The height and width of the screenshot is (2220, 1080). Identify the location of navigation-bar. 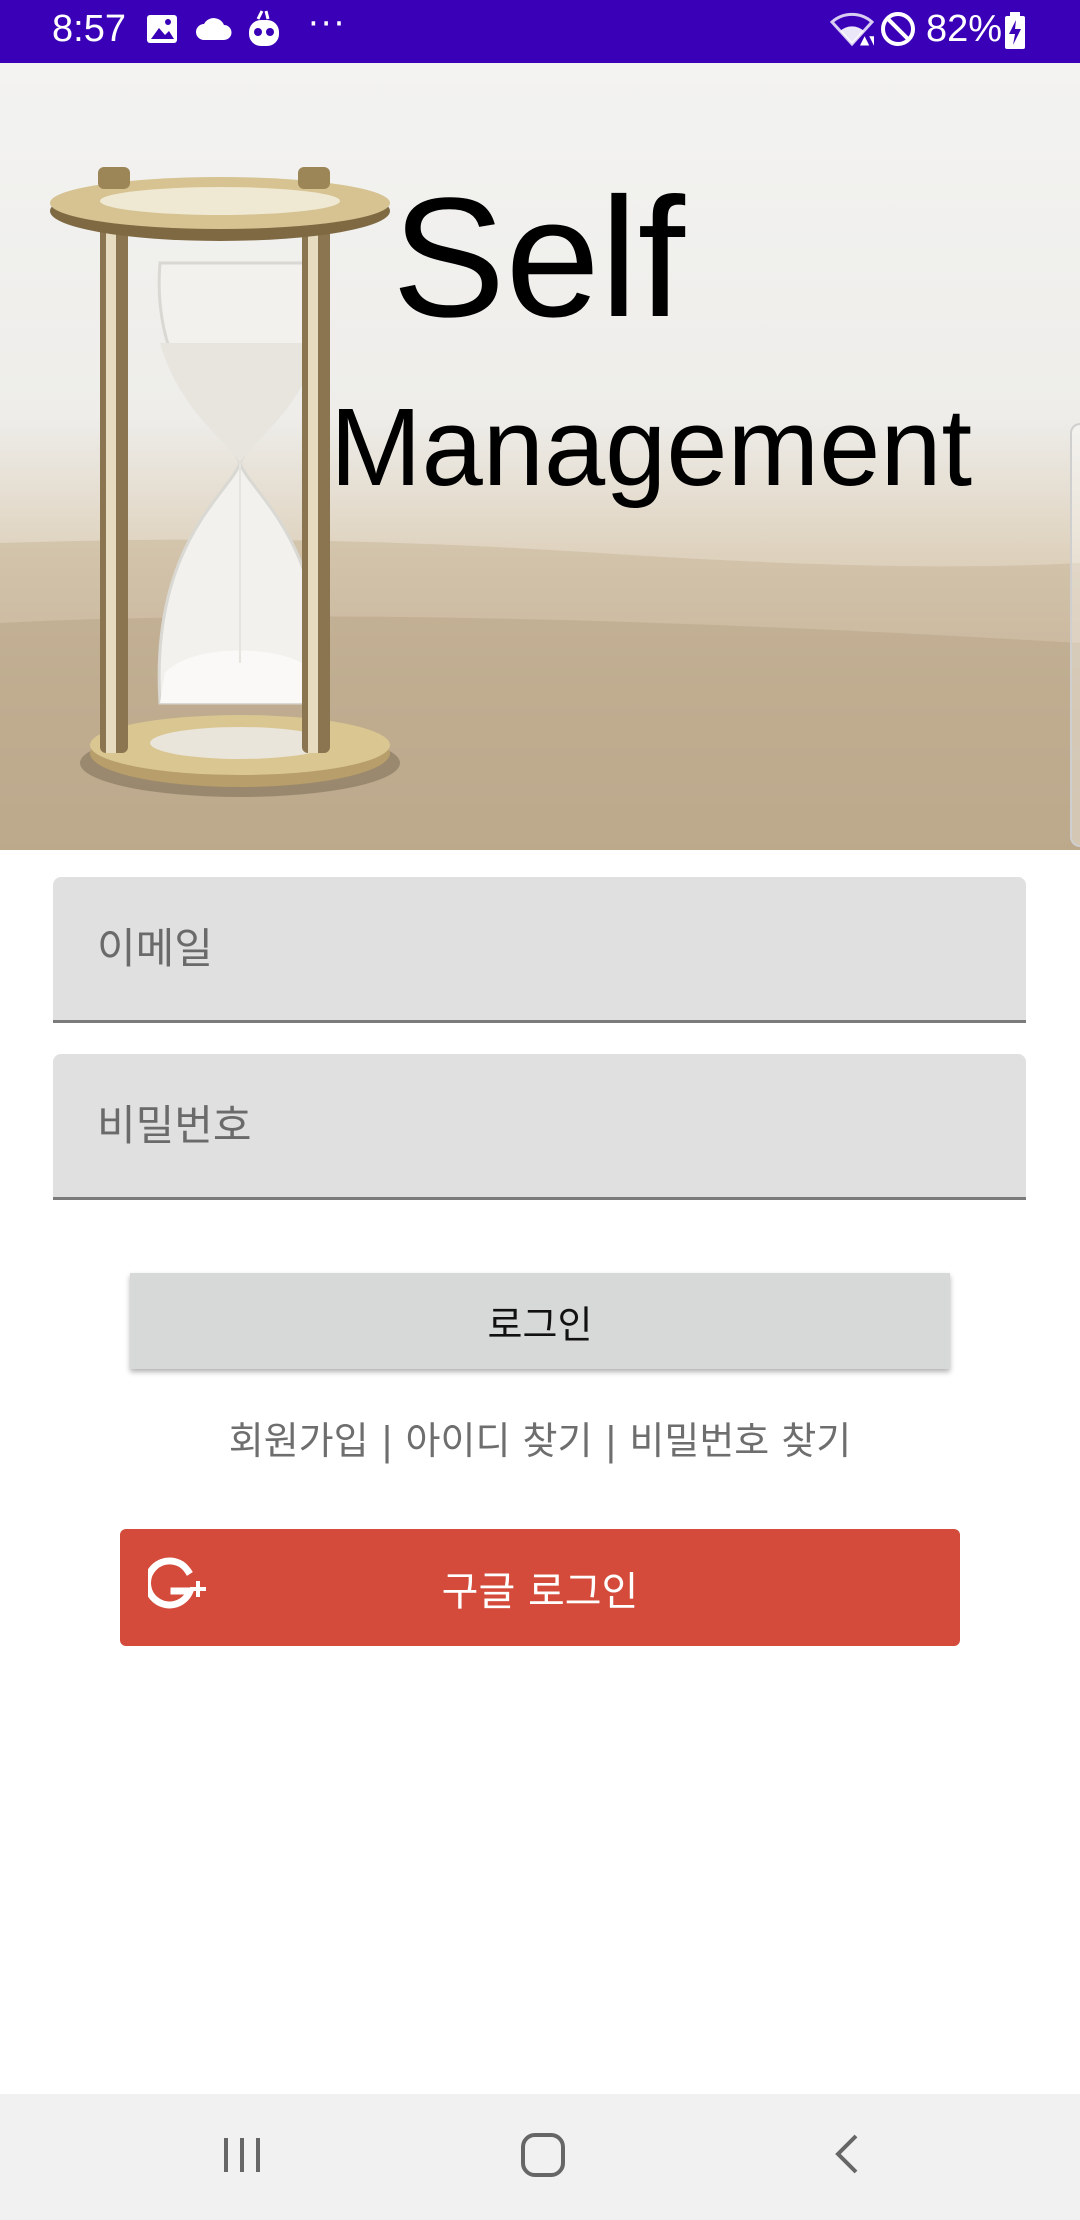
(540, 2157).